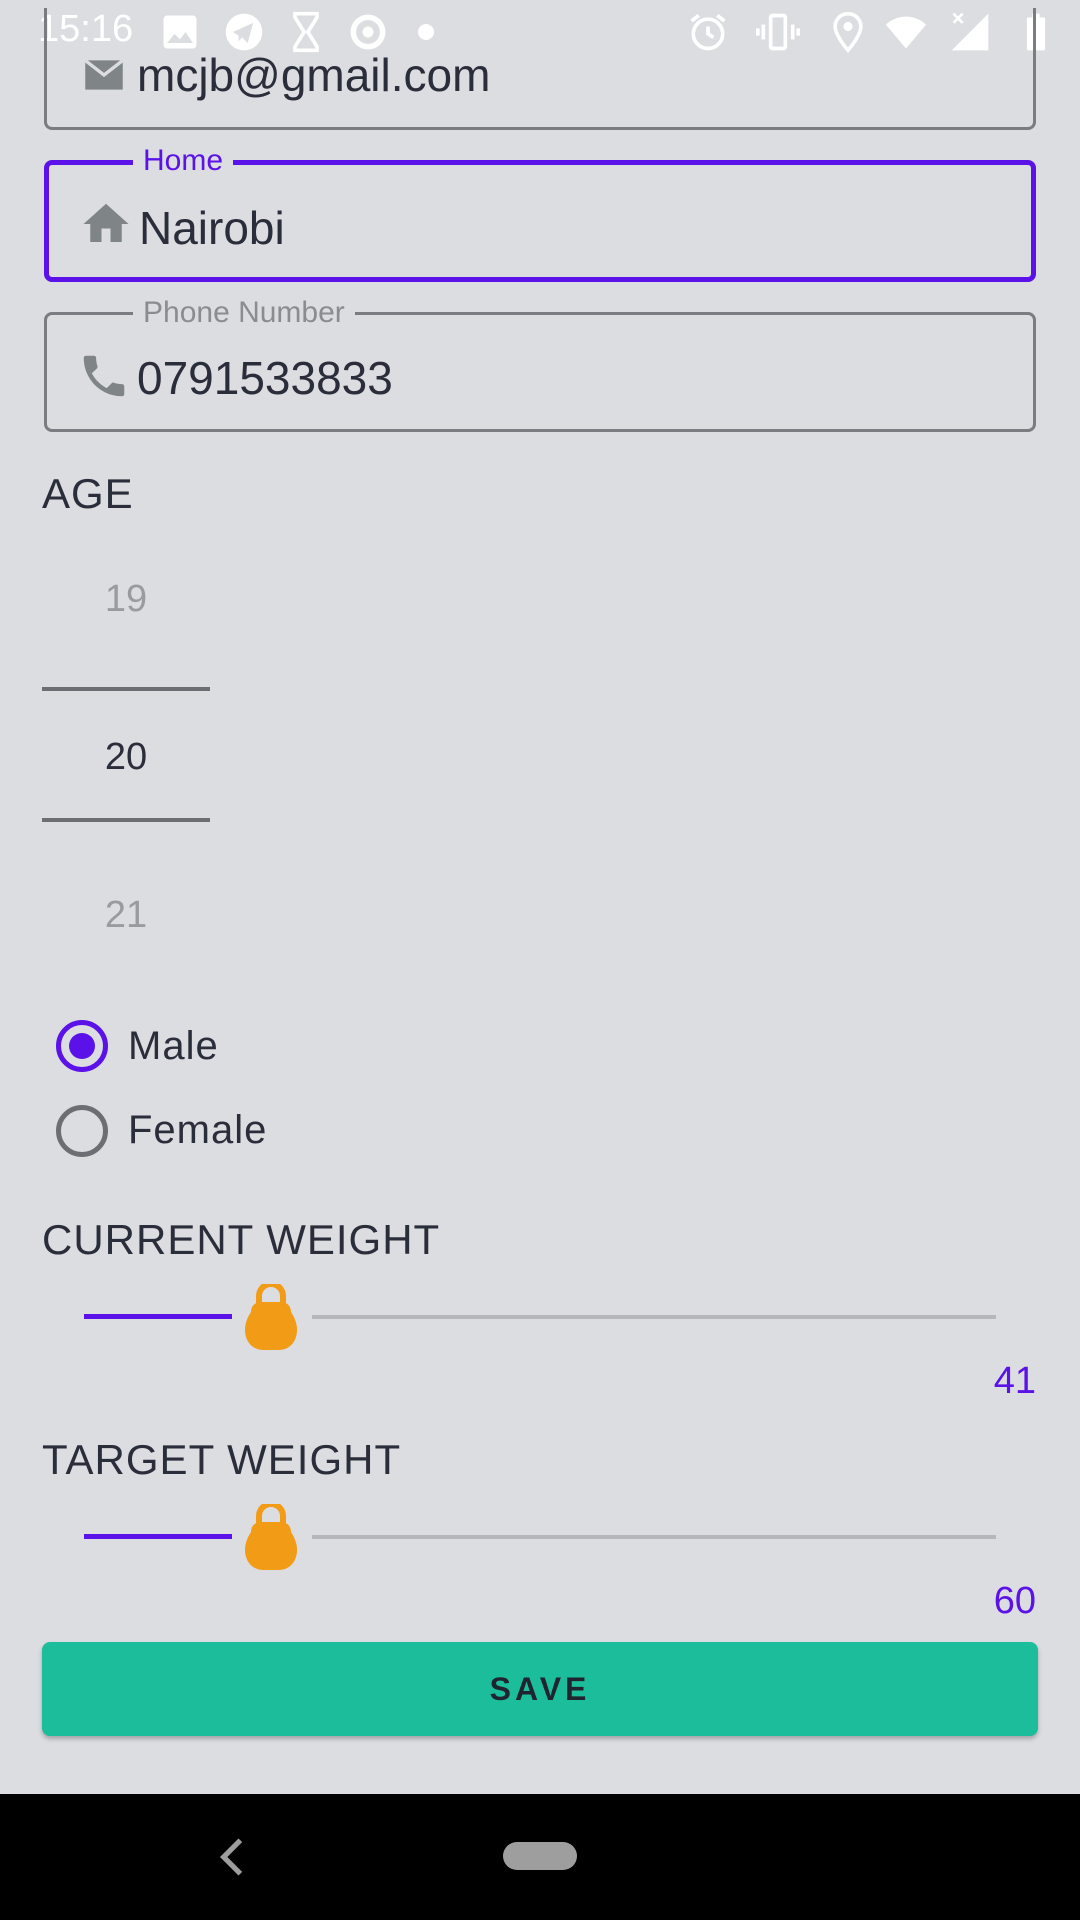  What do you see at coordinates (654, 1537) in the screenshot?
I see `target-weight-track` at bounding box center [654, 1537].